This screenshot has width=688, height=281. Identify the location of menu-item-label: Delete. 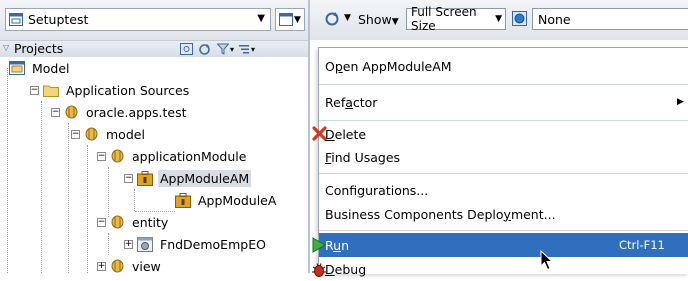
(345, 134).